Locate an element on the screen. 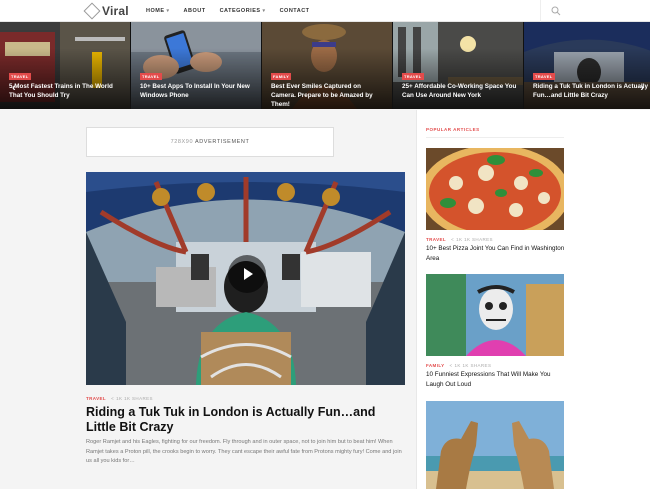 The height and width of the screenshot is (489, 650). ad-placeholder: 728X90 ADVERTISEMENT is located at coordinates (210, 142).